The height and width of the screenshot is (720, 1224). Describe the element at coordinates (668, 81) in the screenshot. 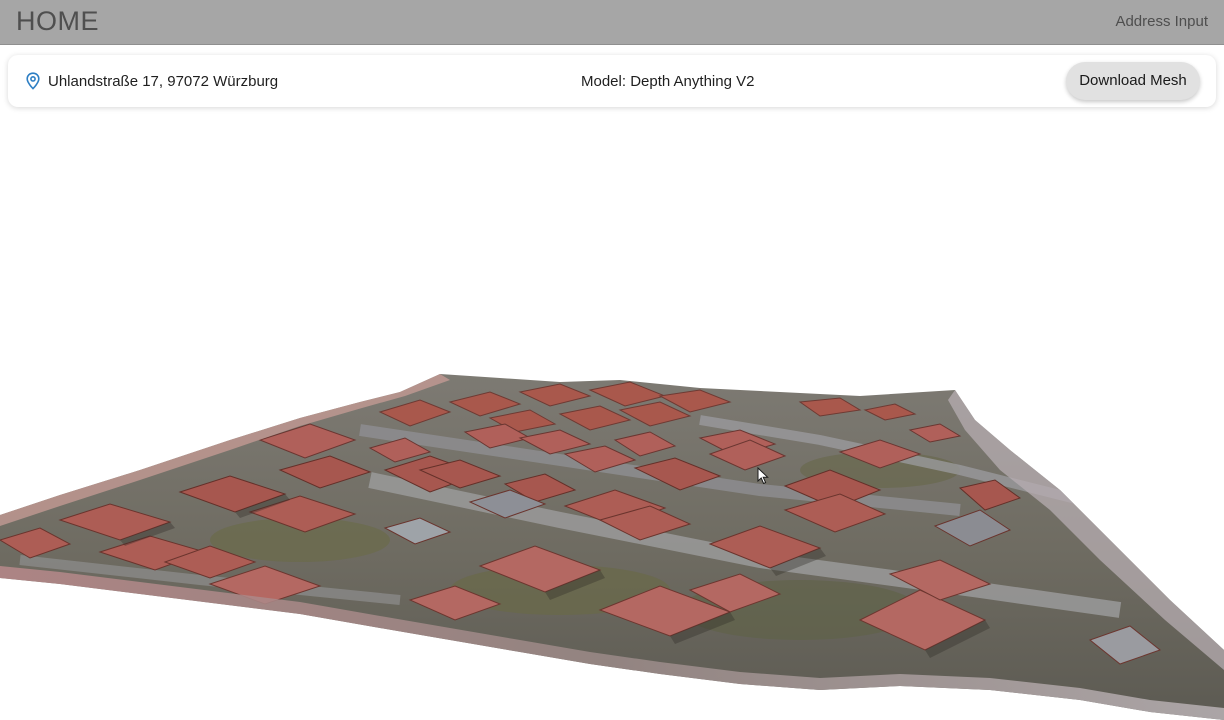

I see `model-label: Model: Depth Anything V2` at that location.